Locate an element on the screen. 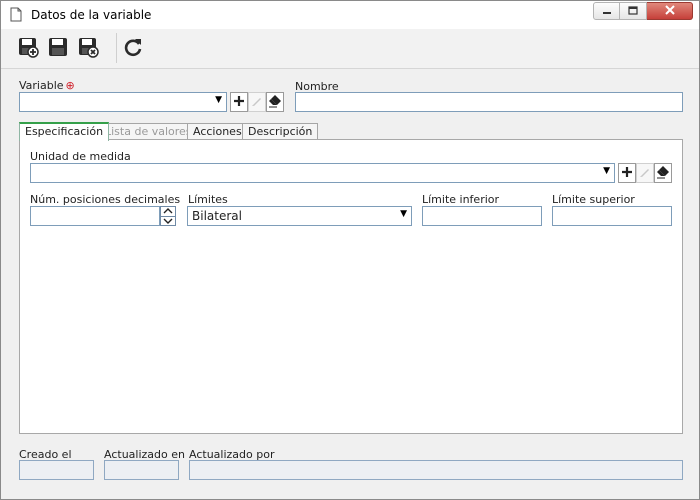  refresh-button is located at coordinates (133, 48).